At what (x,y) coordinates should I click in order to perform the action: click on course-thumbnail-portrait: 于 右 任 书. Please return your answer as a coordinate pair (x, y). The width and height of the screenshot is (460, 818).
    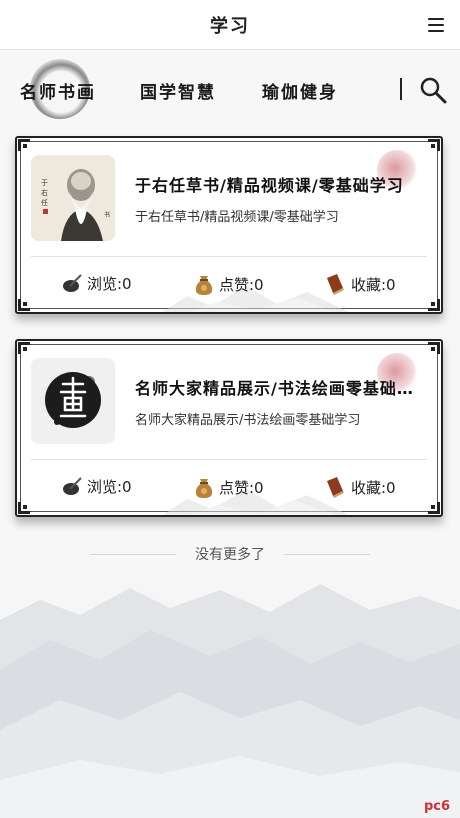
    Looking at the image, I should click on (73, 198).